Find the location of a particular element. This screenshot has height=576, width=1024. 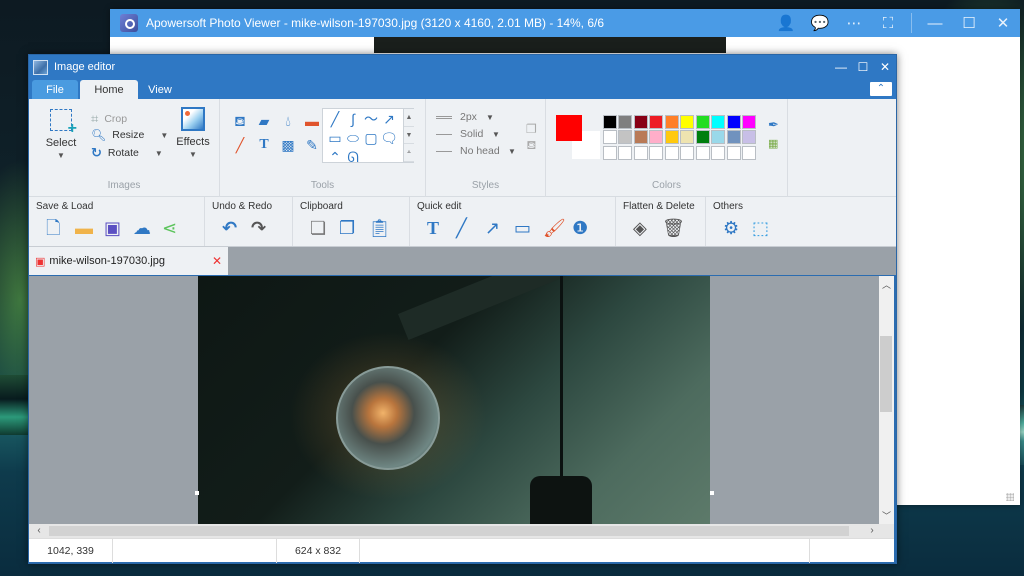

horizontal-scrollbar: ‹ › is located at coordinates (461, 531).